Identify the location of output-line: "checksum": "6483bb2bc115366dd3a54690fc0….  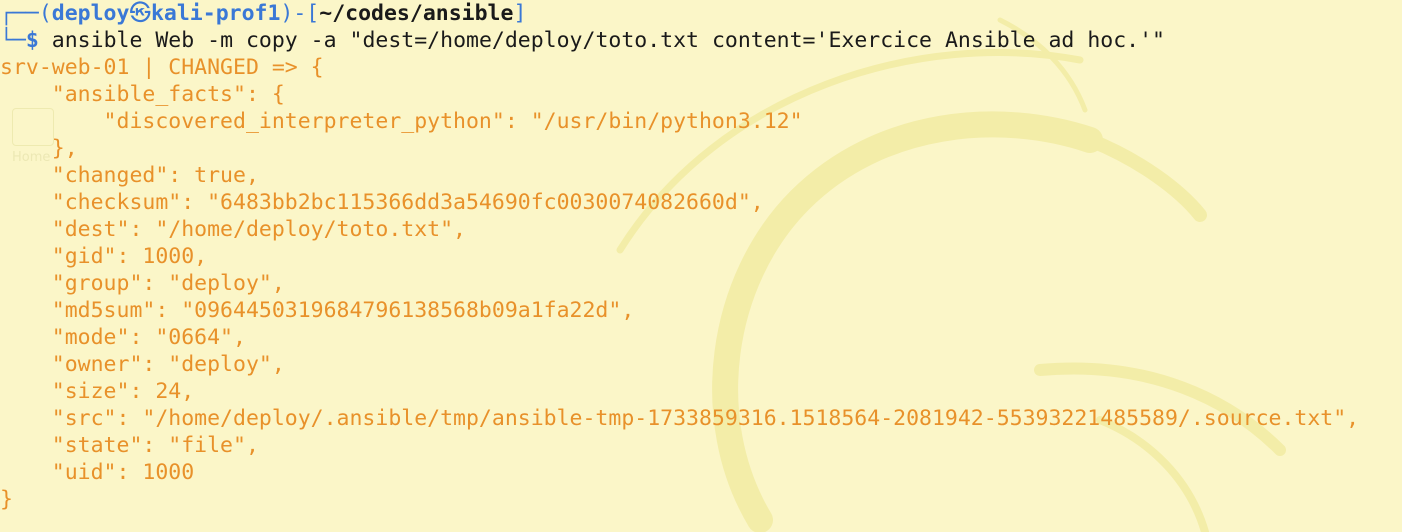
(382, 202).